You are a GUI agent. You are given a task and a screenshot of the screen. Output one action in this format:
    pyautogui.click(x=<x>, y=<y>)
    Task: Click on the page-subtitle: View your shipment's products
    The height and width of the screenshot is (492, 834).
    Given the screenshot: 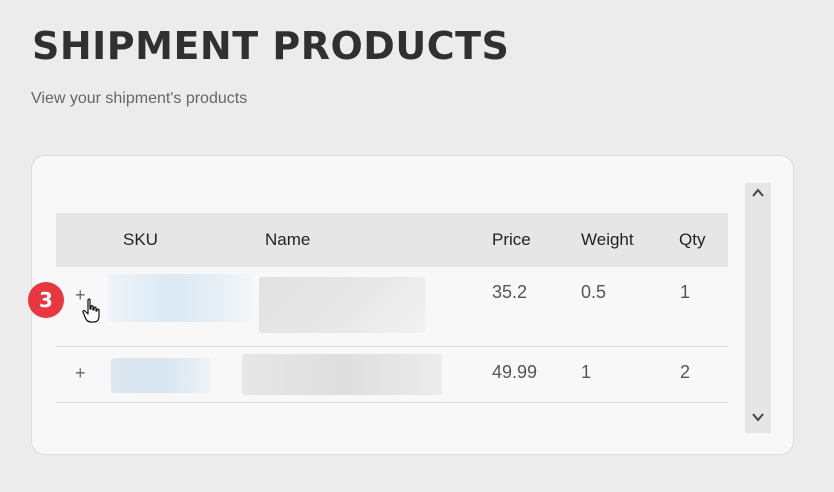 What is the action you would take?
    pyautogui.click(x=139, y=98)
    